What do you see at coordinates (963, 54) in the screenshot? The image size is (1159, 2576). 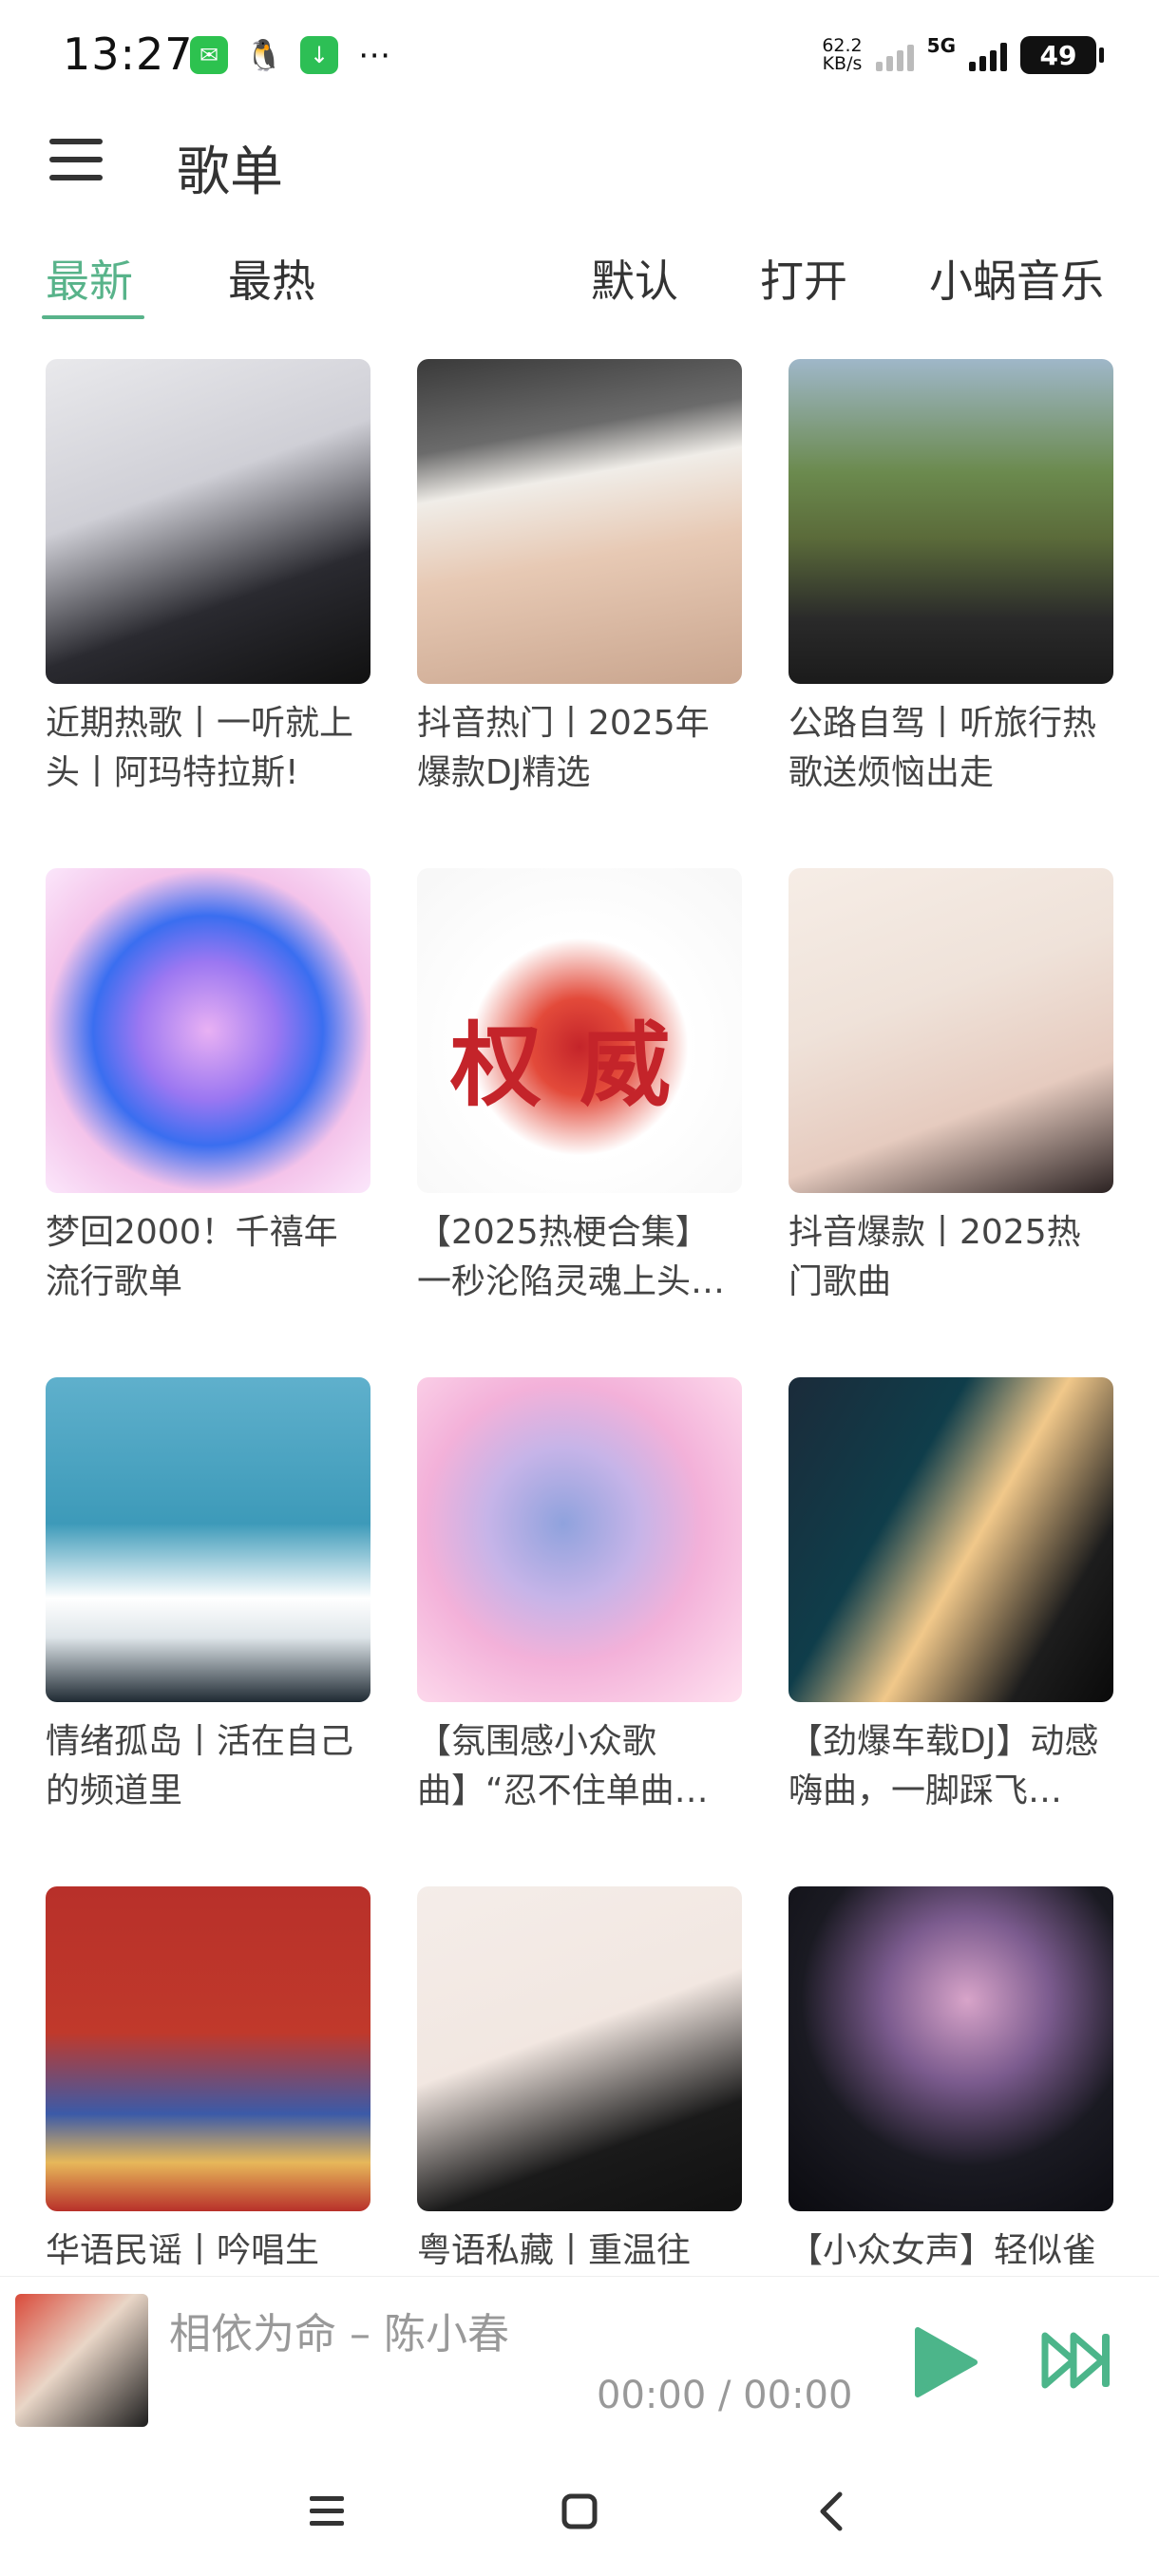 I see `status-system-icons: 62.2 KB/s 5G 49` at bounding box center [963, 54].